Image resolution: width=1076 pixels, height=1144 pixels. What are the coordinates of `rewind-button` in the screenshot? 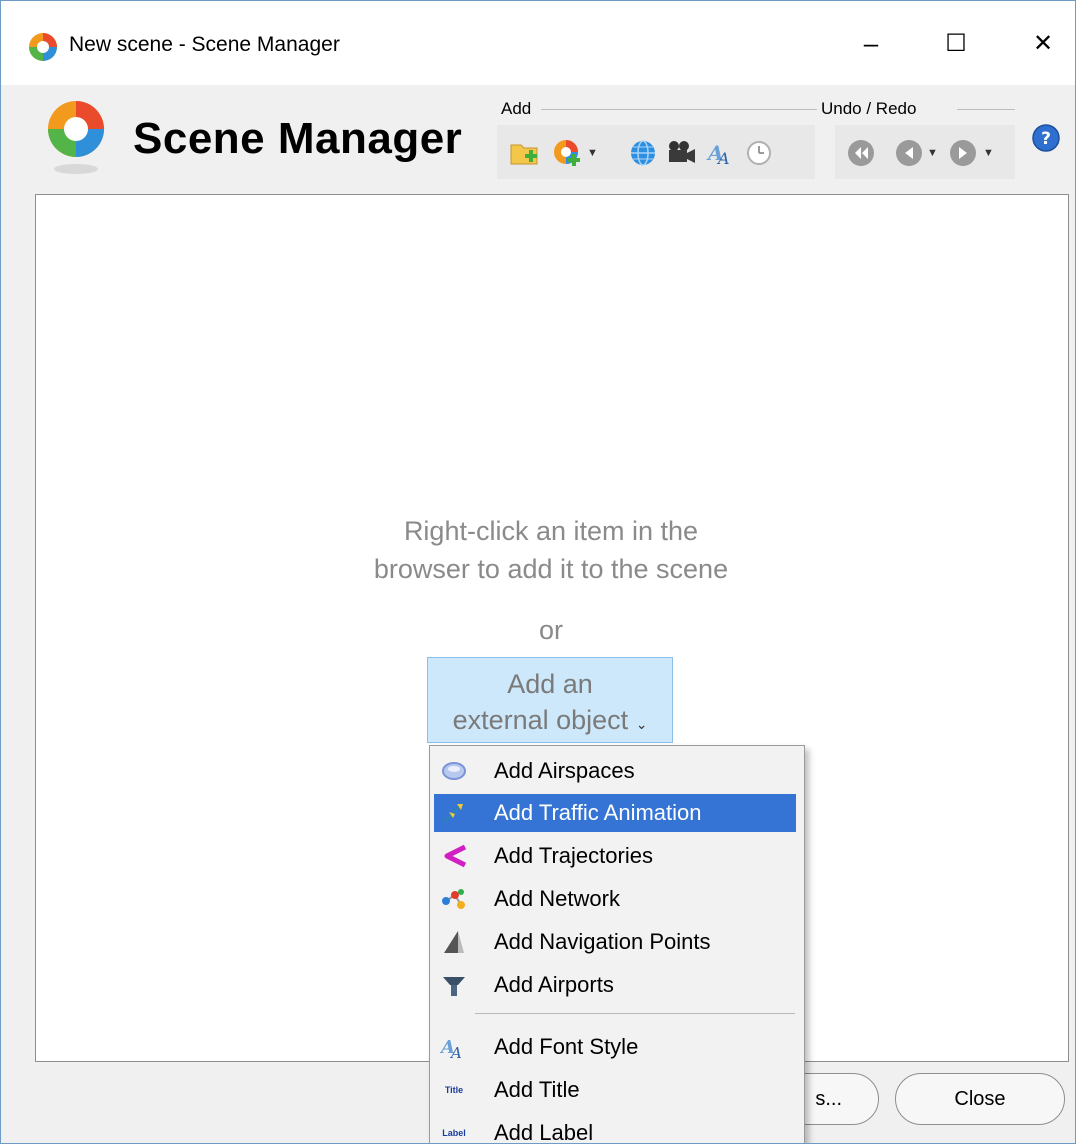 It's located at (861, 153).